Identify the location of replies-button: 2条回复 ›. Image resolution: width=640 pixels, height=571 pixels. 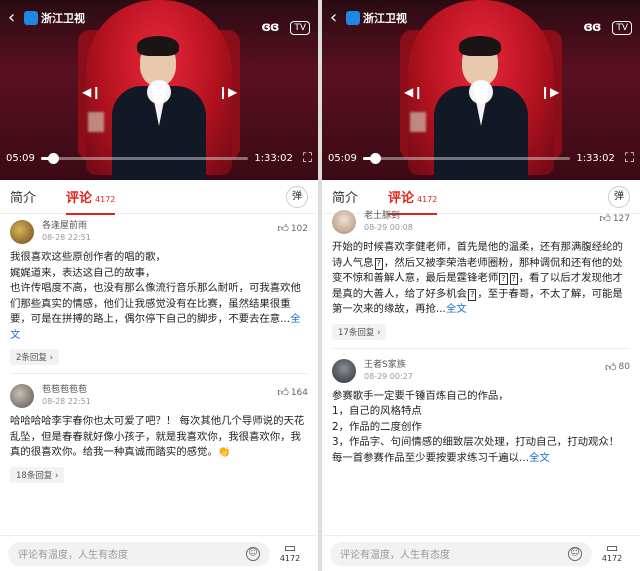
(35, 357).